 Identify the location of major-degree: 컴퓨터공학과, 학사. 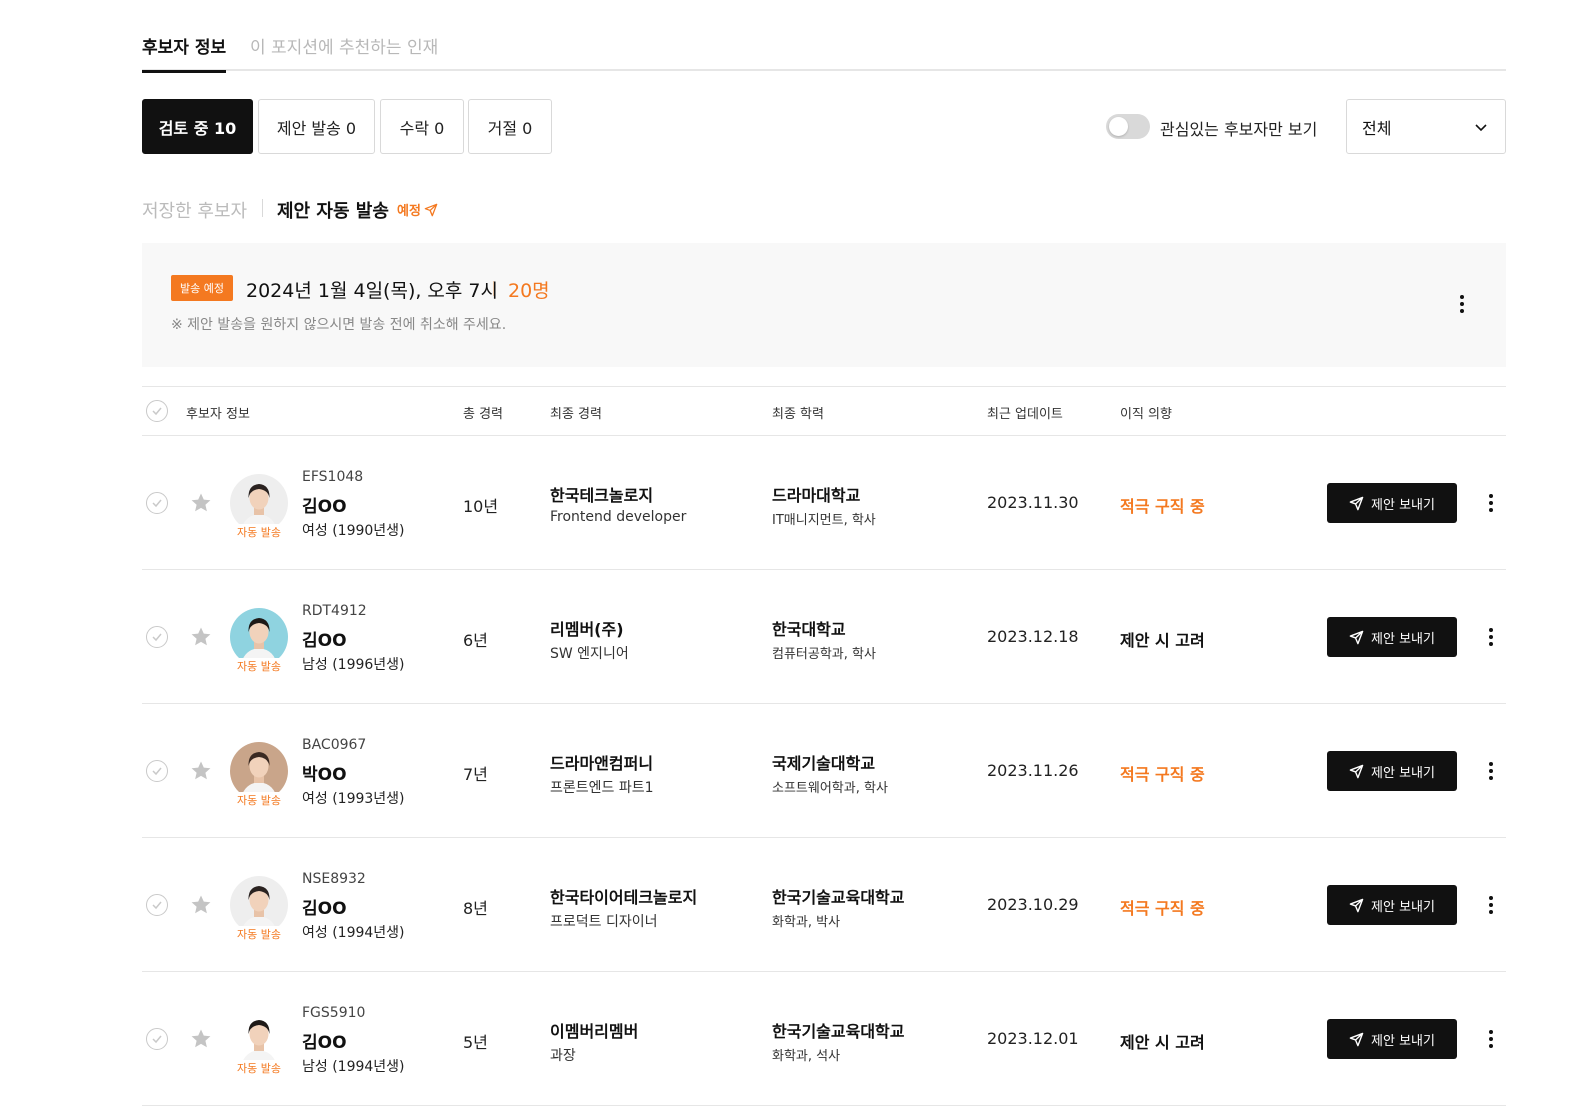
(824, 654).